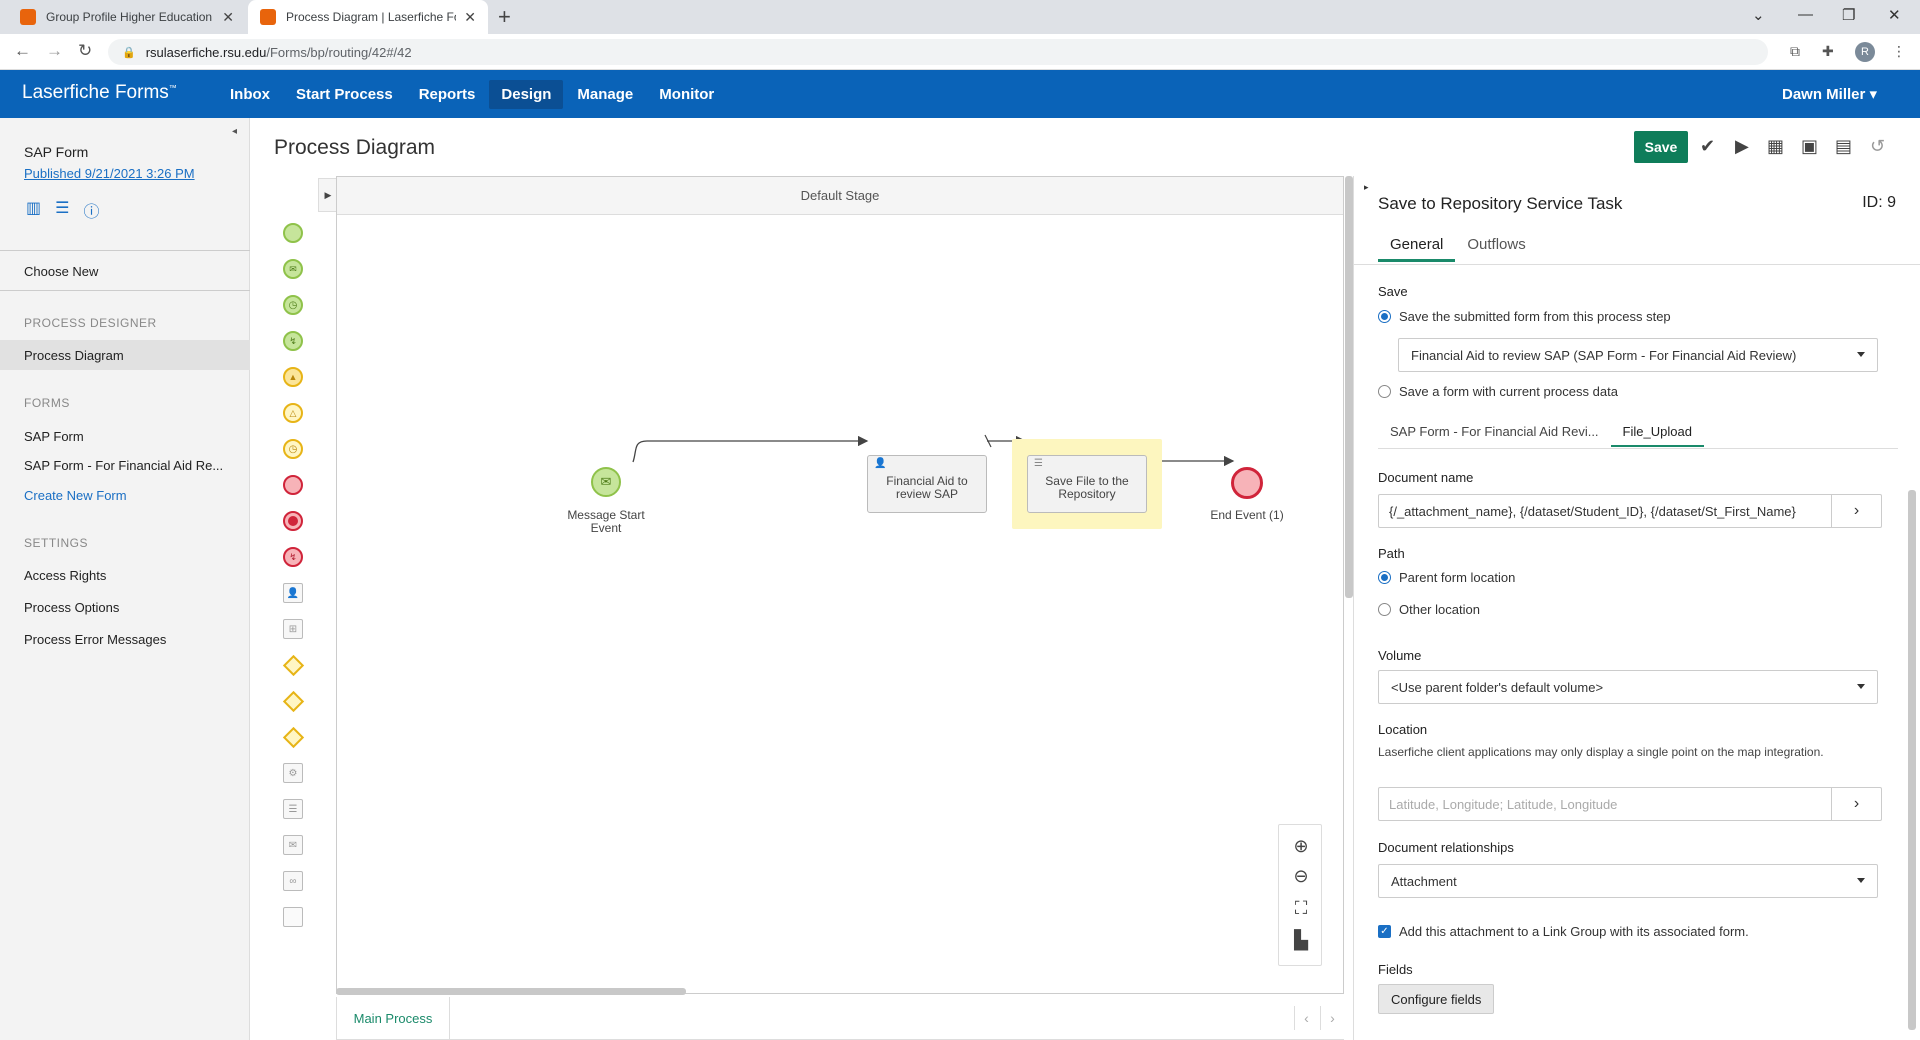 The width and height of the screenshot is (1920, 1040). Describe the element at coordinates (1865, 52) in the screenshot. I see `profile-avatar: R` at that location.